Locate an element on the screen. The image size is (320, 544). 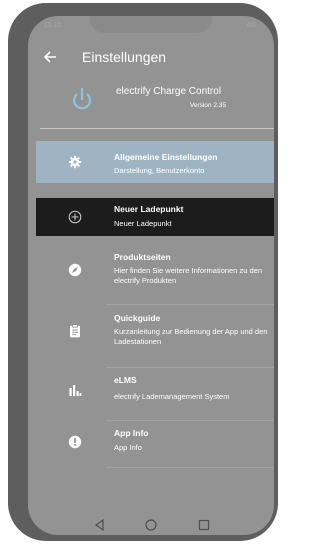
status-indicators: 4G is located at coordinates (251, 25).